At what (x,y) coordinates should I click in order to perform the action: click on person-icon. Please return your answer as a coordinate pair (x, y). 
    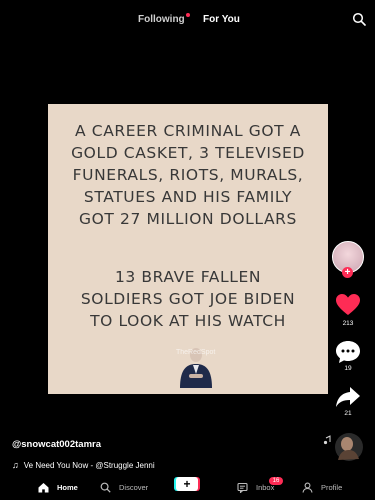
    Looking at the image, I should click on (307, 487).